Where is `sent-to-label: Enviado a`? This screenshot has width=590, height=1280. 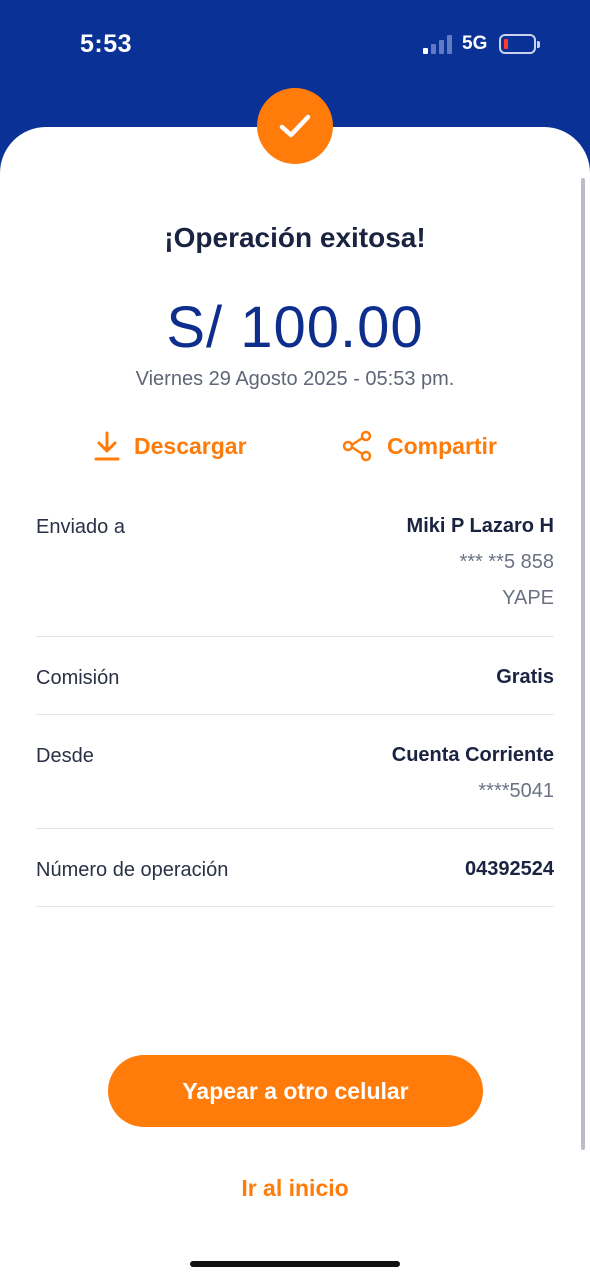
sent-to-label: Enviado a is located at coordinates (80, 527).